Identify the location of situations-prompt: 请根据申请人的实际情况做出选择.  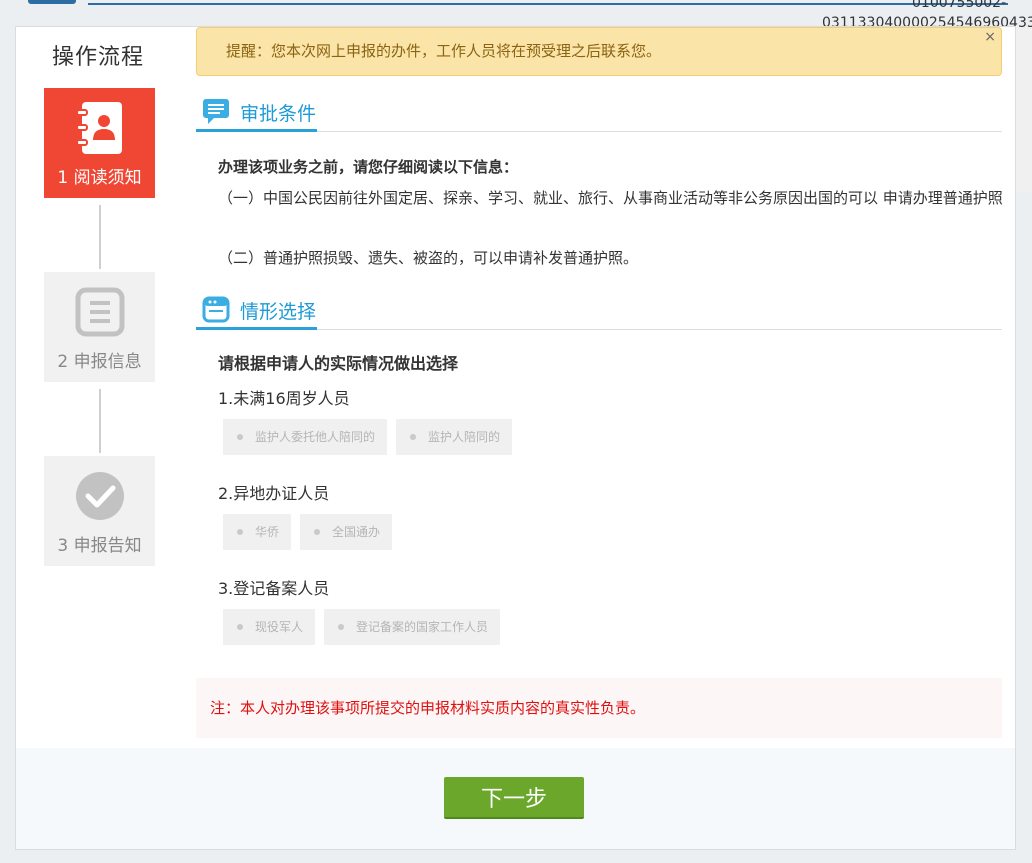
(338, 363).